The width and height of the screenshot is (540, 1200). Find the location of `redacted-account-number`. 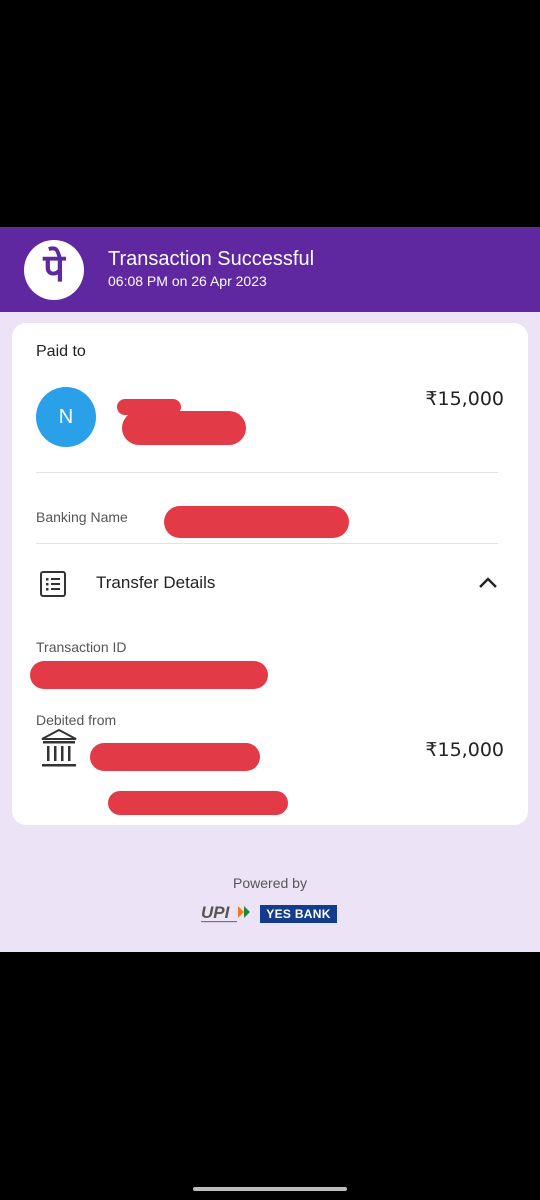

redacted-account-number is located at coordinates (198, 803).